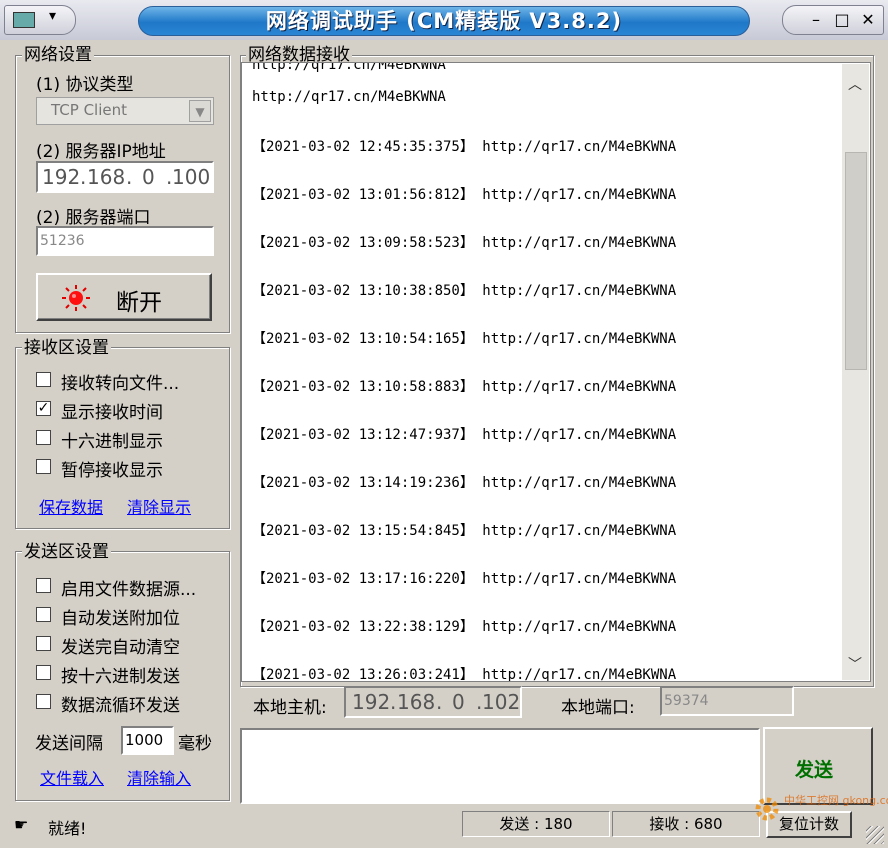  Describe the element at coordinates (67, 828) in the screenshot. I see `status-ready: 就绪!` at that location.